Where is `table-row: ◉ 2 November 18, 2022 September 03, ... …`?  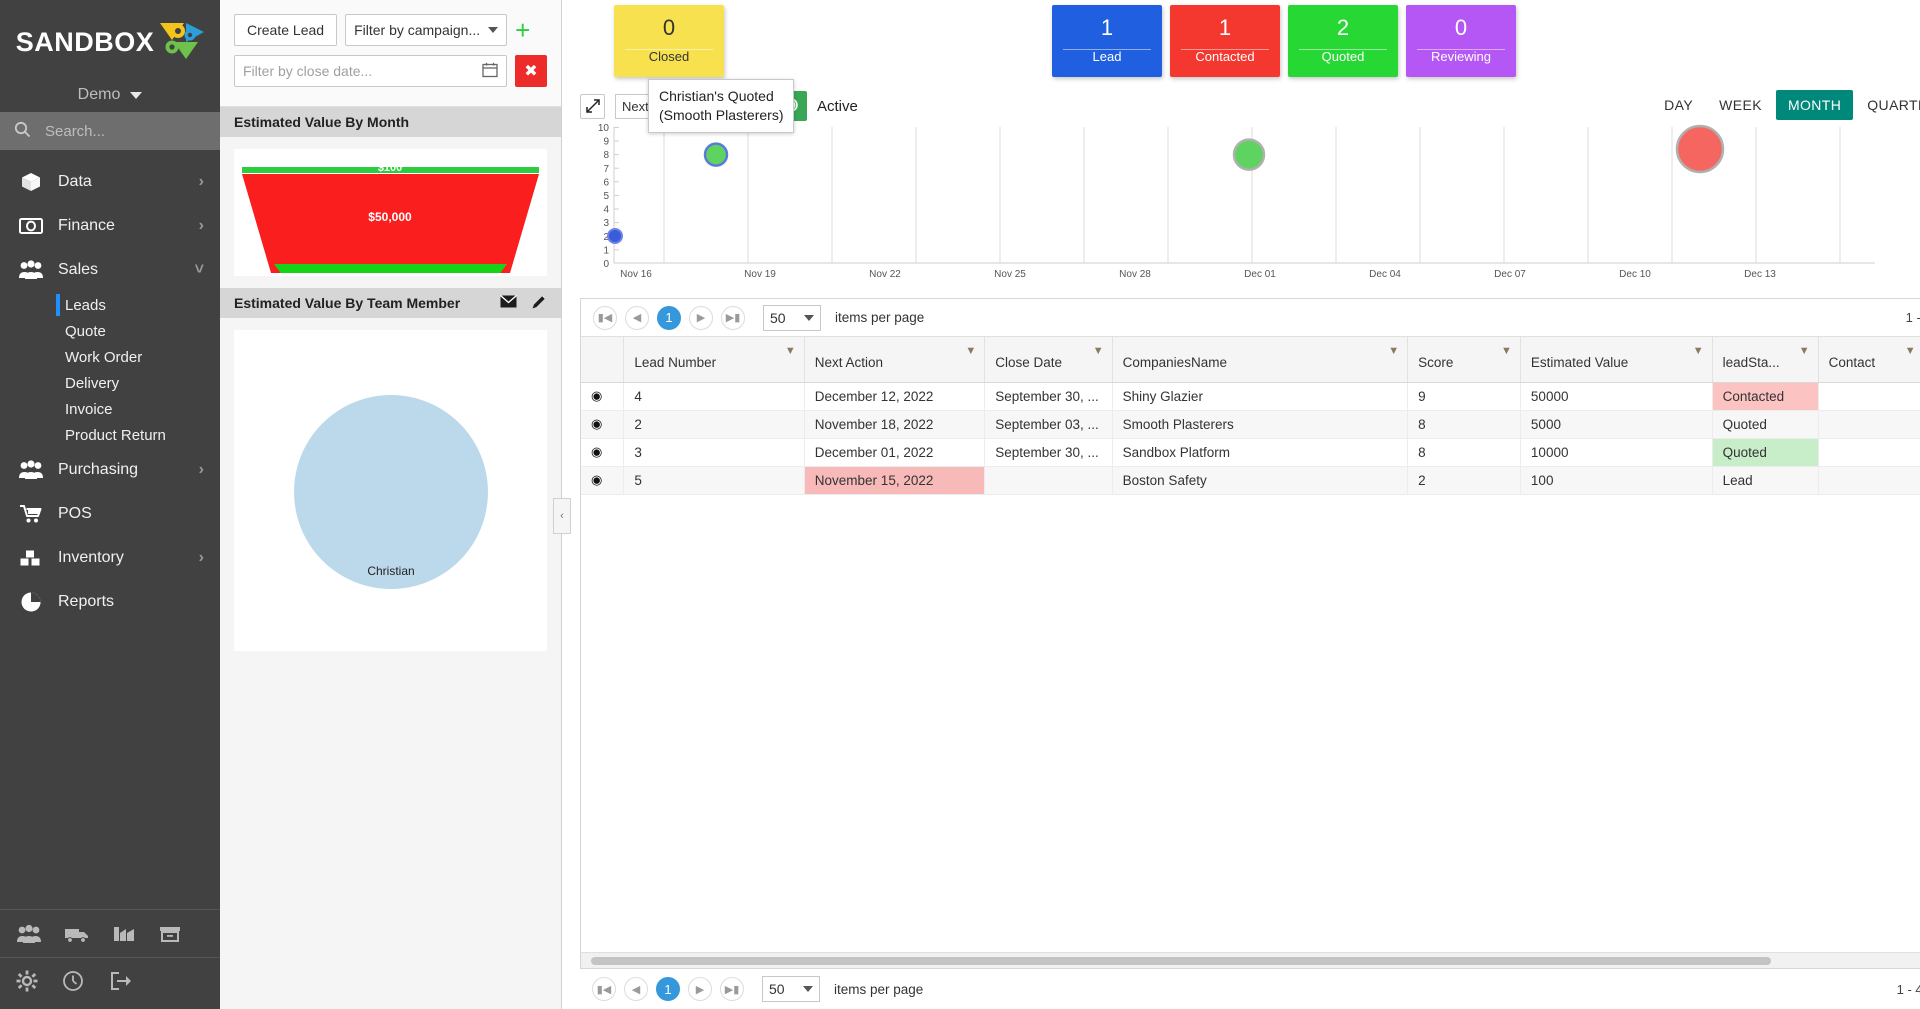 table-row: ◉ 2 November 18, 2022 September 03, ... … is located at coordinates (1250, 424).